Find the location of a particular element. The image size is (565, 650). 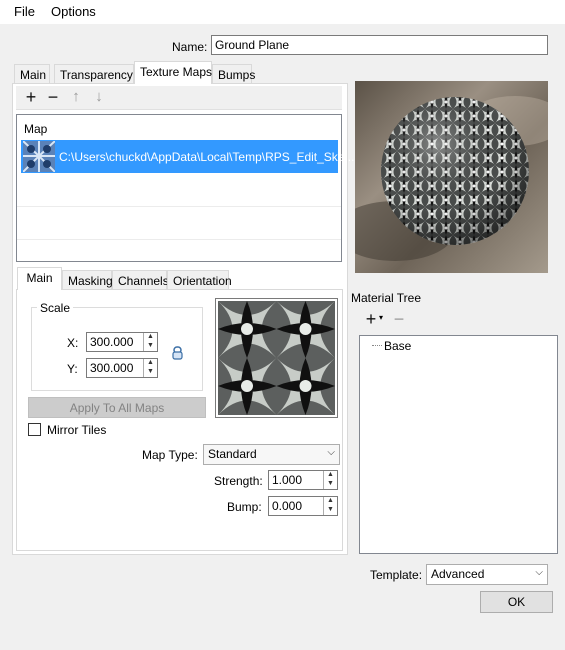

subtab-orientation: Orientation is located at coordinates (199, 280).